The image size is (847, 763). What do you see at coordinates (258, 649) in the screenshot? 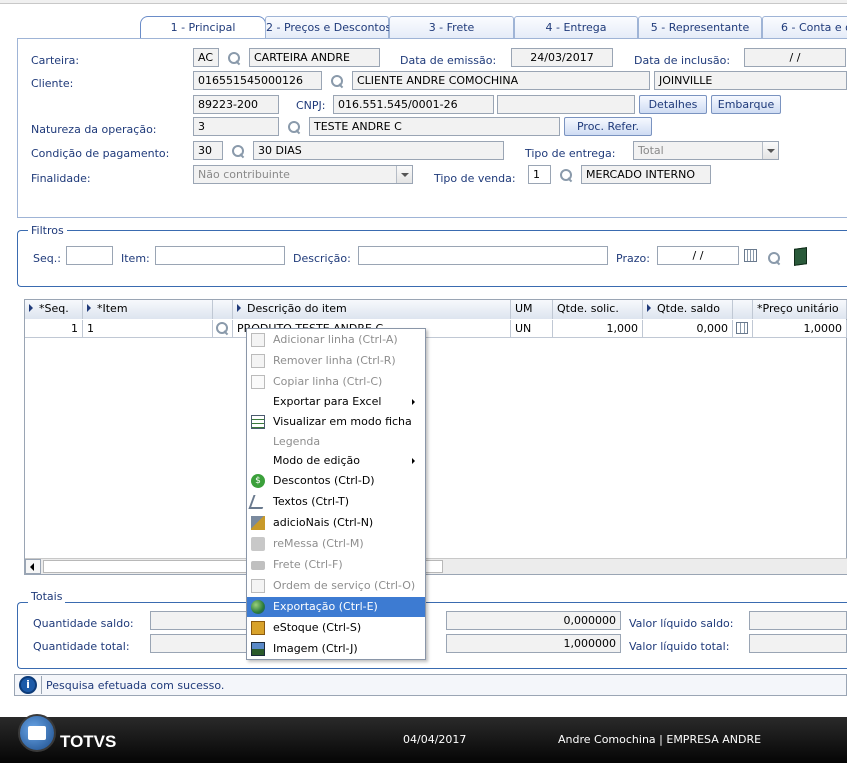
I see `image-icon` at bounding box center [258, 649].